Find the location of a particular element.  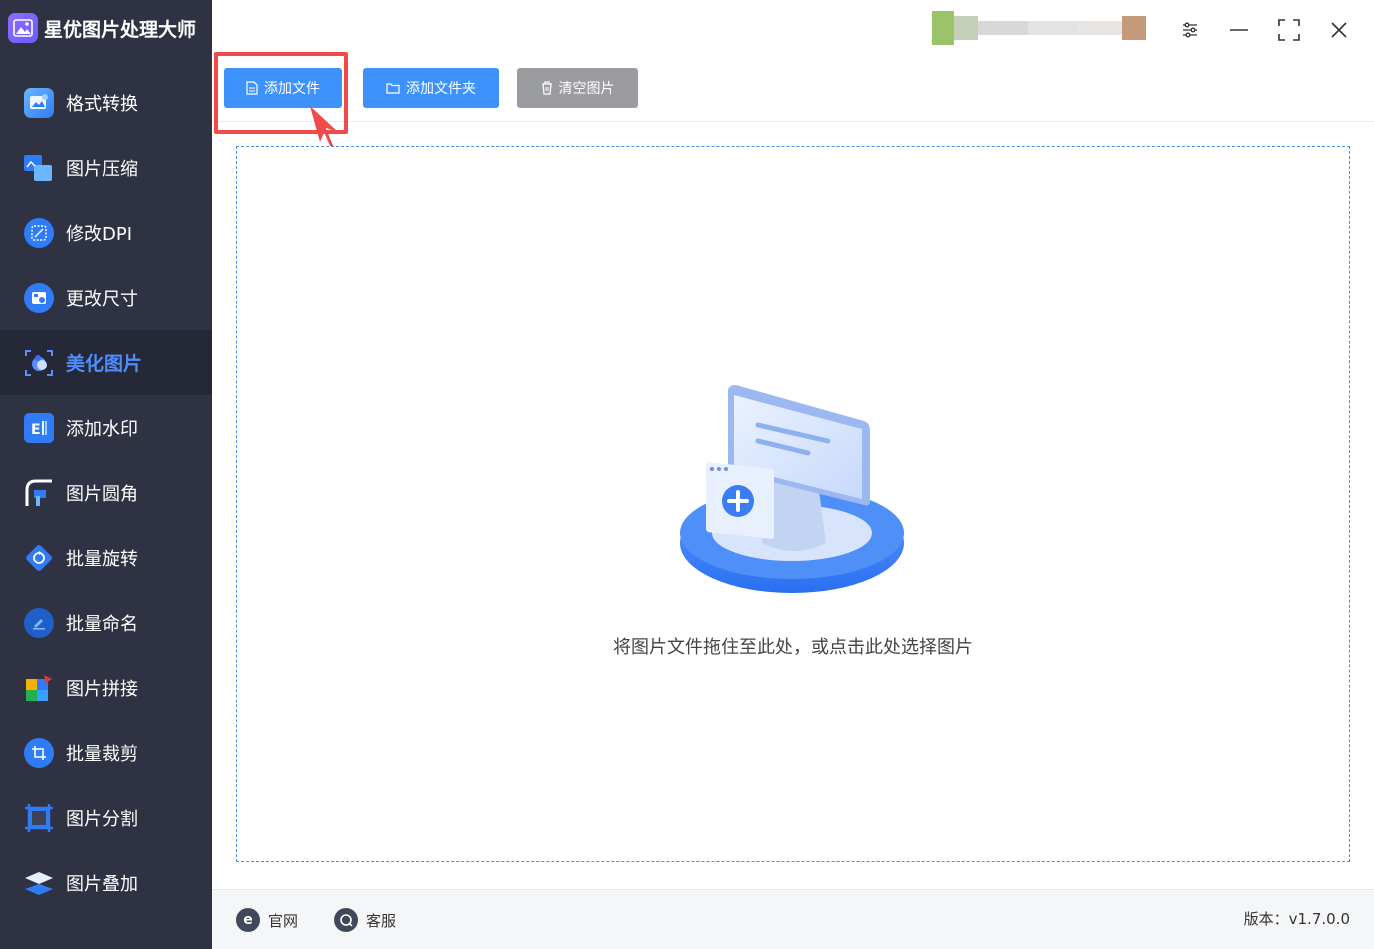

sidebar-item-rotate: 批量旋转 is located at coordinates (106, 557).